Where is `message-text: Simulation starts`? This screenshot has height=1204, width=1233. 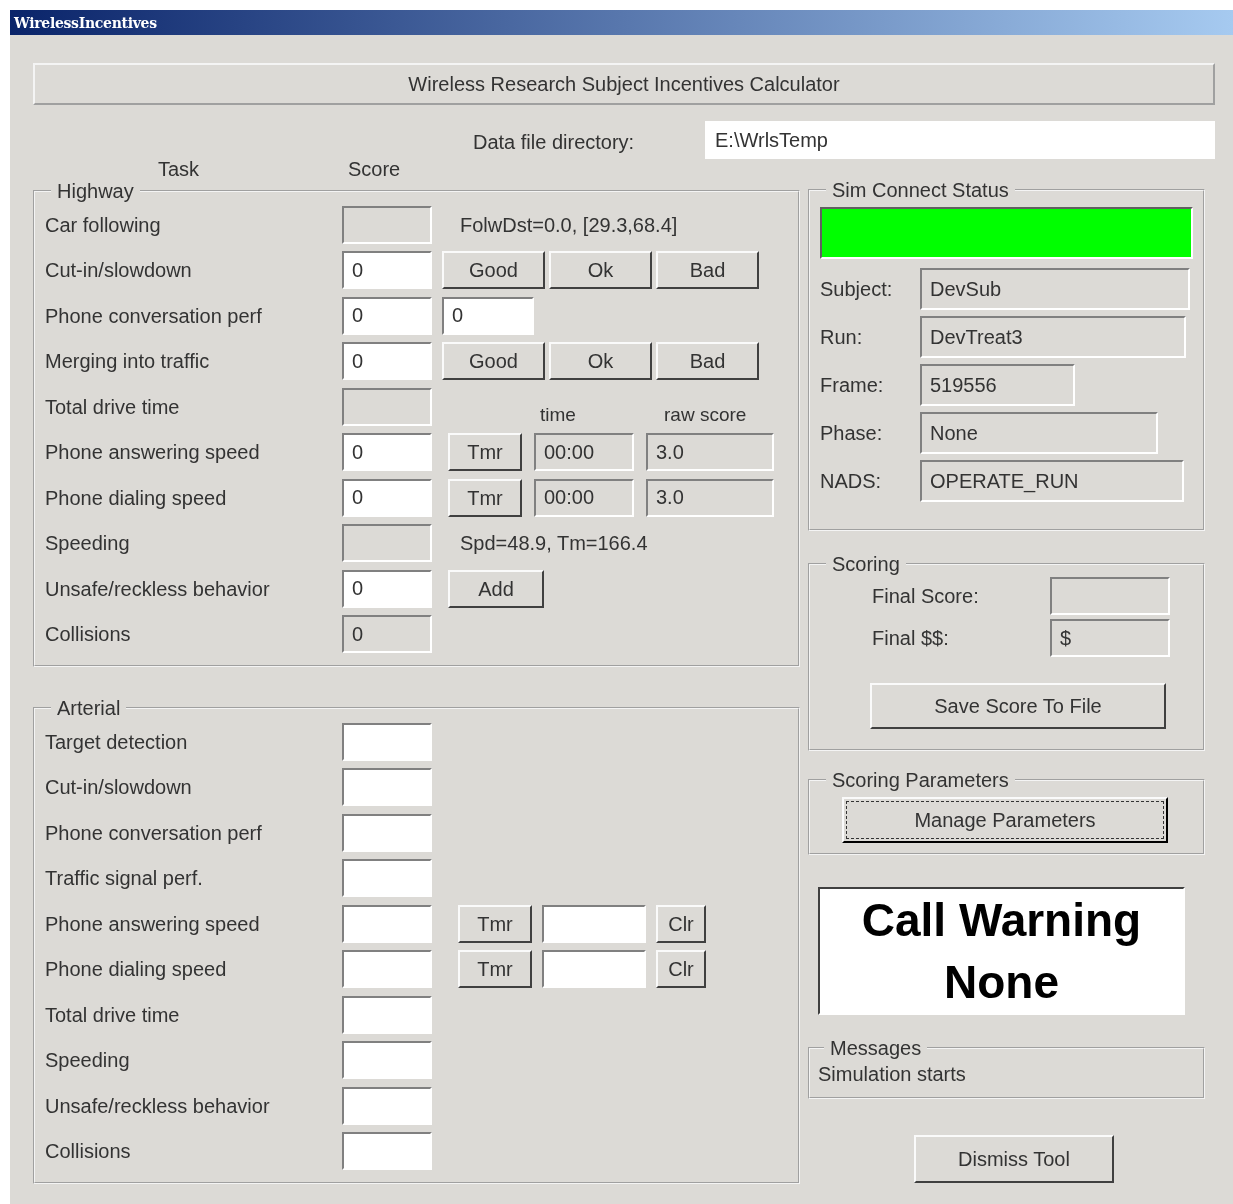
message-text: Simulation starts is located at coordinates (892, 1074).